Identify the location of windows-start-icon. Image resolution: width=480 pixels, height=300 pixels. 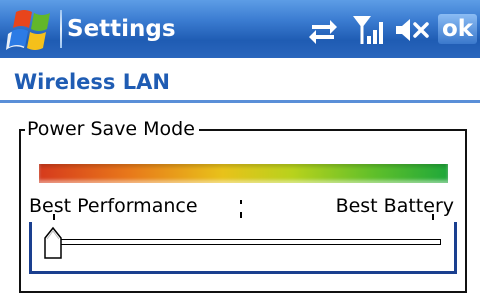
(28, 30).